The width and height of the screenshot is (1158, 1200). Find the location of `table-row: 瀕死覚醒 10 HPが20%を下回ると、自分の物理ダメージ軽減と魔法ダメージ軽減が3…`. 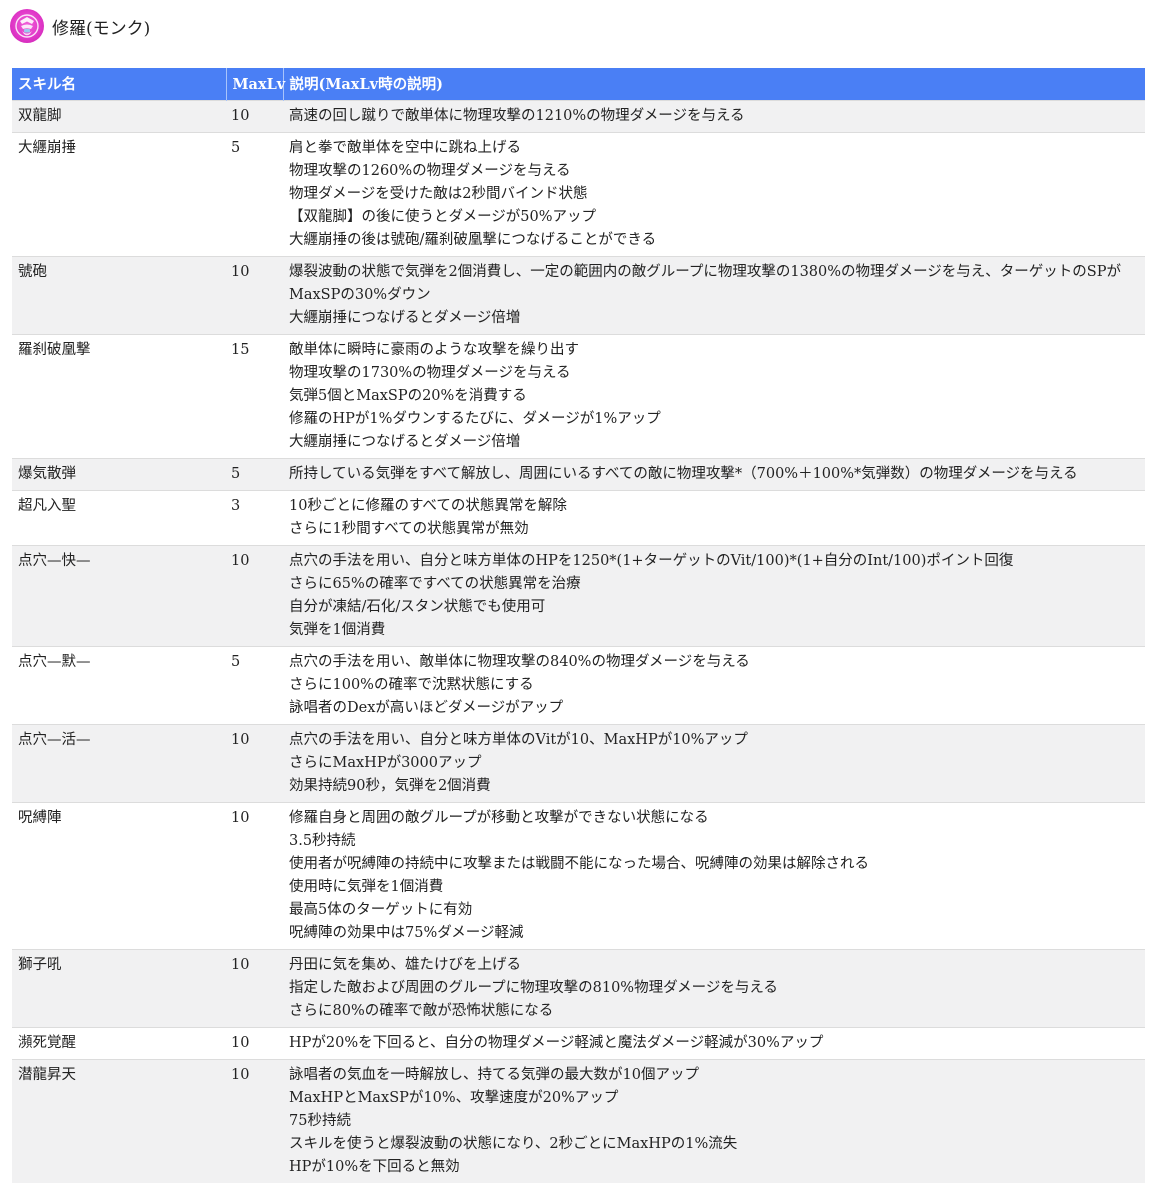

table-row: 瀕死覚醒 10 HPが20%を下回ると、自分の物理ダメージ軽減と魔法ダメージ軽減が3… is located at coordinates (578, 1043).